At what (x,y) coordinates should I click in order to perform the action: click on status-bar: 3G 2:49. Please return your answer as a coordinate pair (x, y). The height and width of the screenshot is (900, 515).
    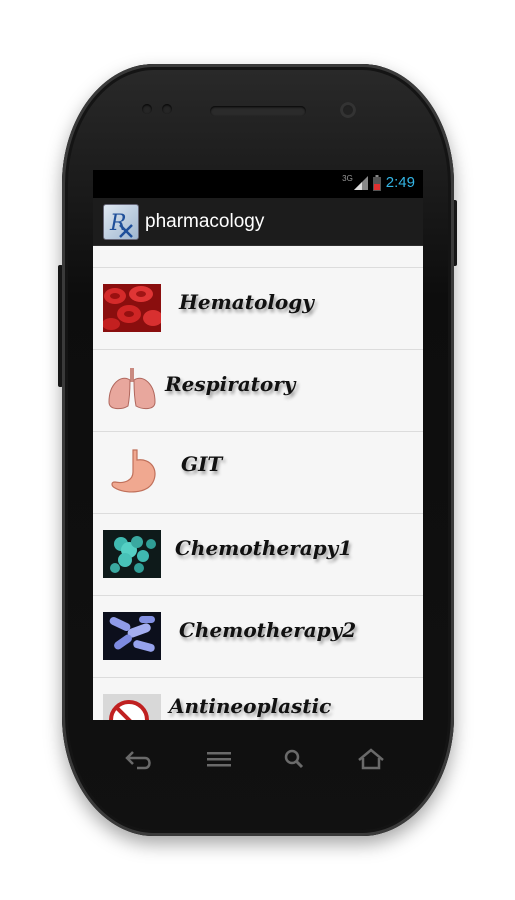
    Looking at the image, I should click on (258, 184).